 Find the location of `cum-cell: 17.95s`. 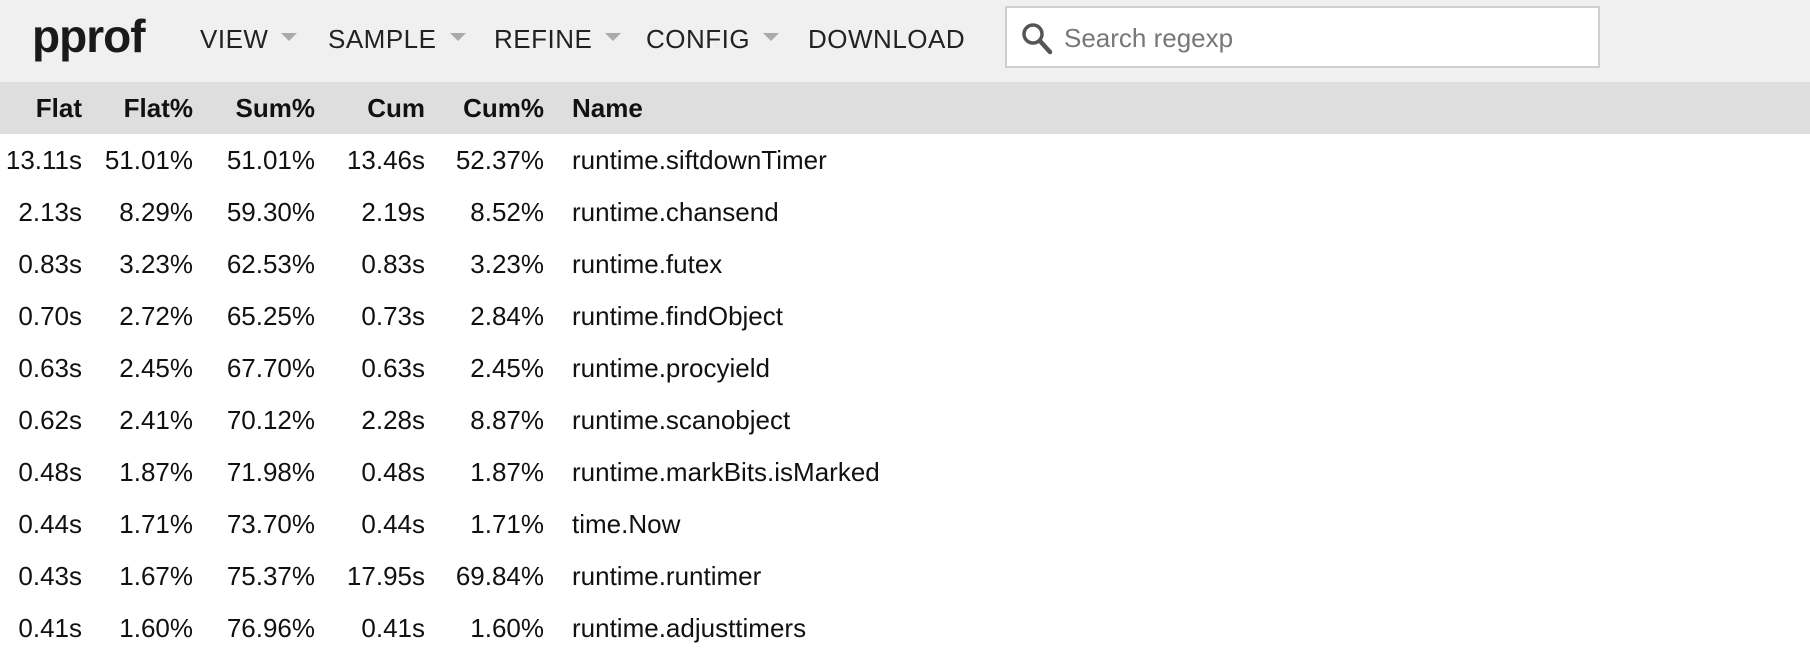

cum-cell: 17.95s is located at coordinates (385, 575).